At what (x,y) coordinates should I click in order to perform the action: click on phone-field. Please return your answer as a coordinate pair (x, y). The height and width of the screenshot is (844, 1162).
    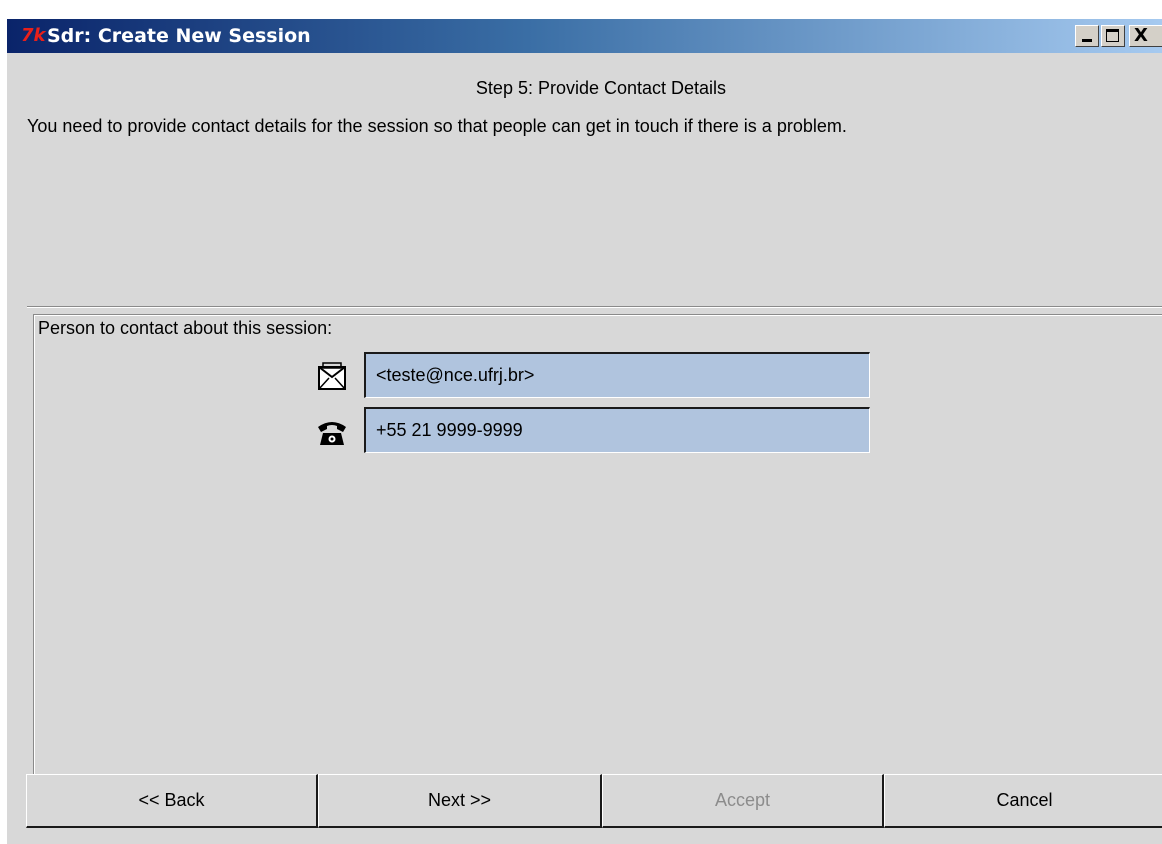
    Looking at the image, I should click on (617, 430).